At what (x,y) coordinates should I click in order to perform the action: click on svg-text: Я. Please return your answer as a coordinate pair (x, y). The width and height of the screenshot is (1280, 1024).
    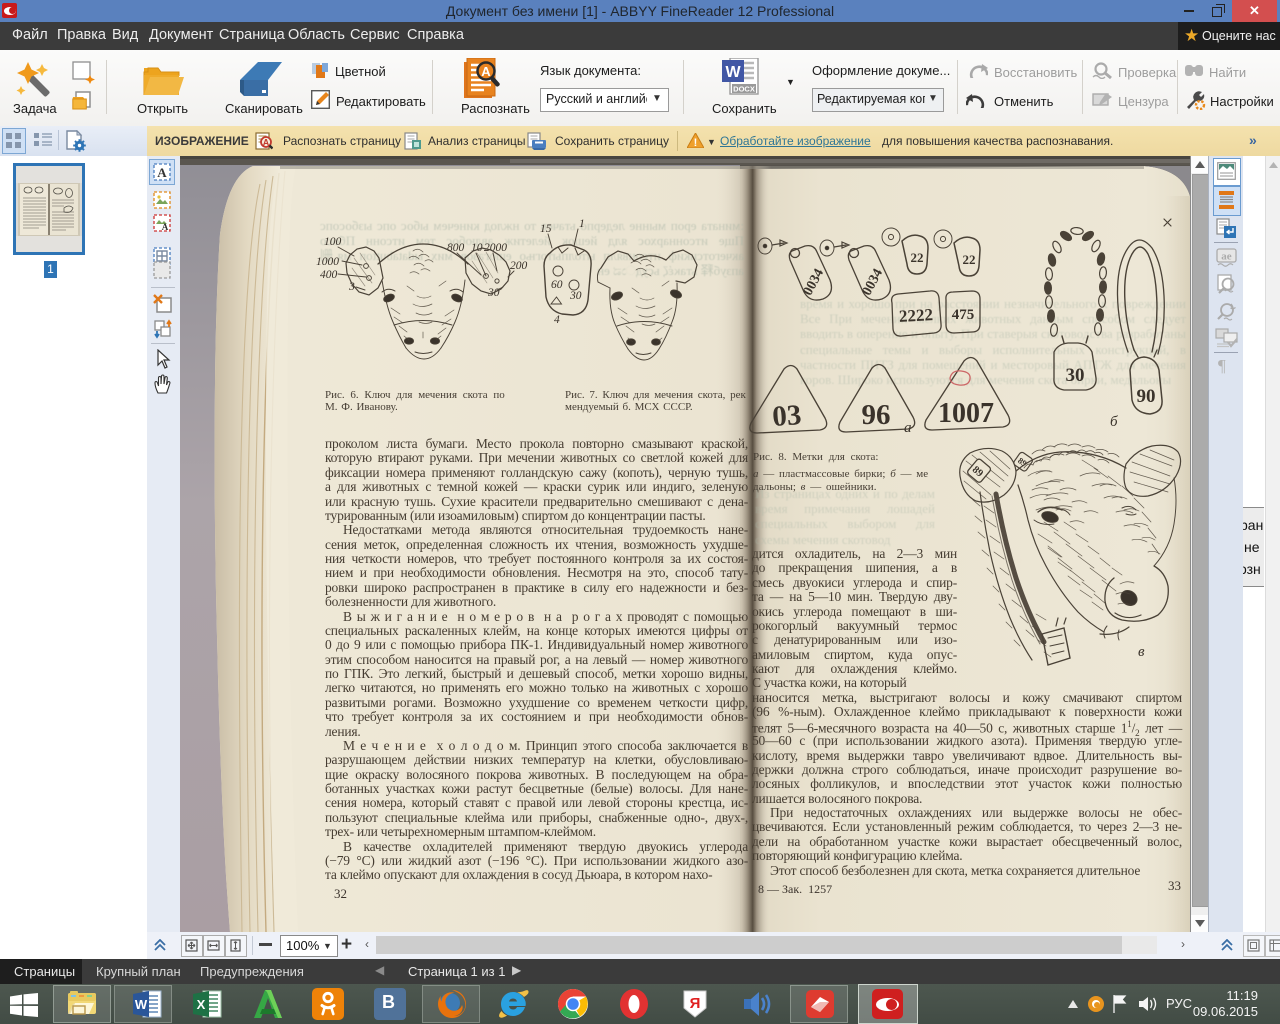
    Looking at the image, I should click on (695, 1003).